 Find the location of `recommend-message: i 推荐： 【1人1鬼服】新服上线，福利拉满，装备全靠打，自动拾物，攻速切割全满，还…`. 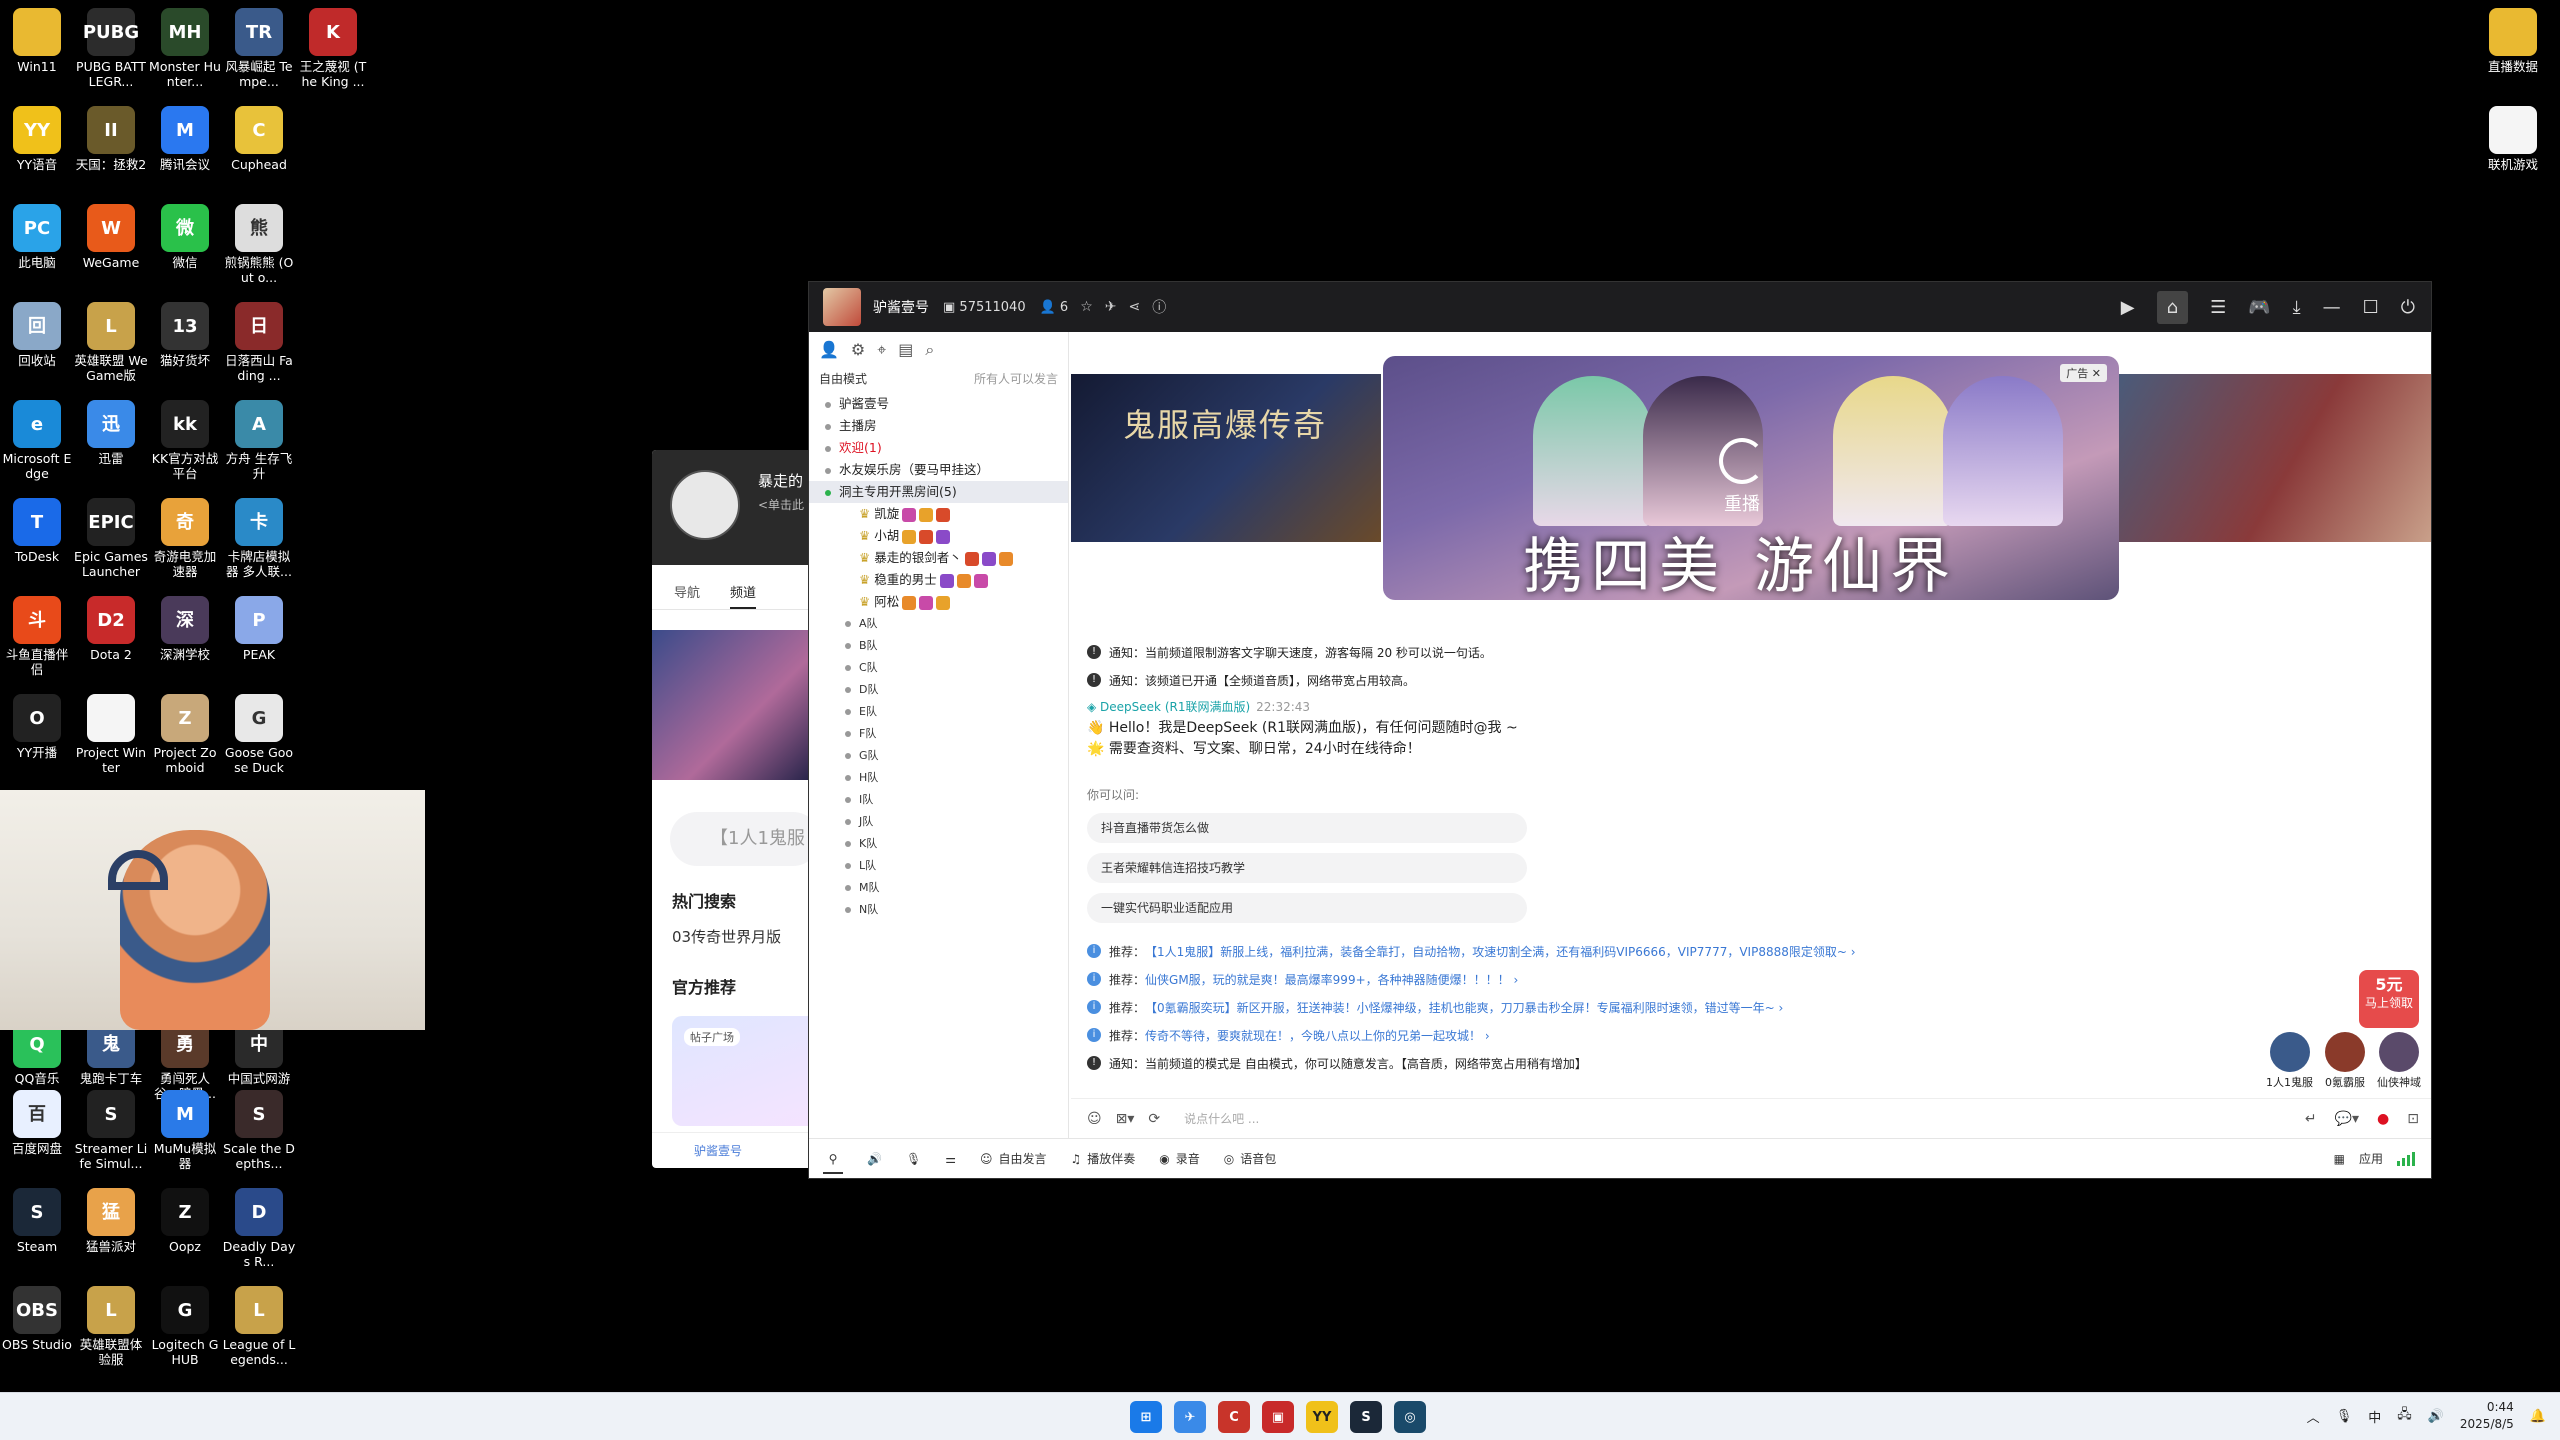

recommend-message: i 推荐： 【1人1鬼服】新服上线，福利拉满，装备全靠打，自动拾物，攻速切割全满，还… is located at coordinates (1747, 951).